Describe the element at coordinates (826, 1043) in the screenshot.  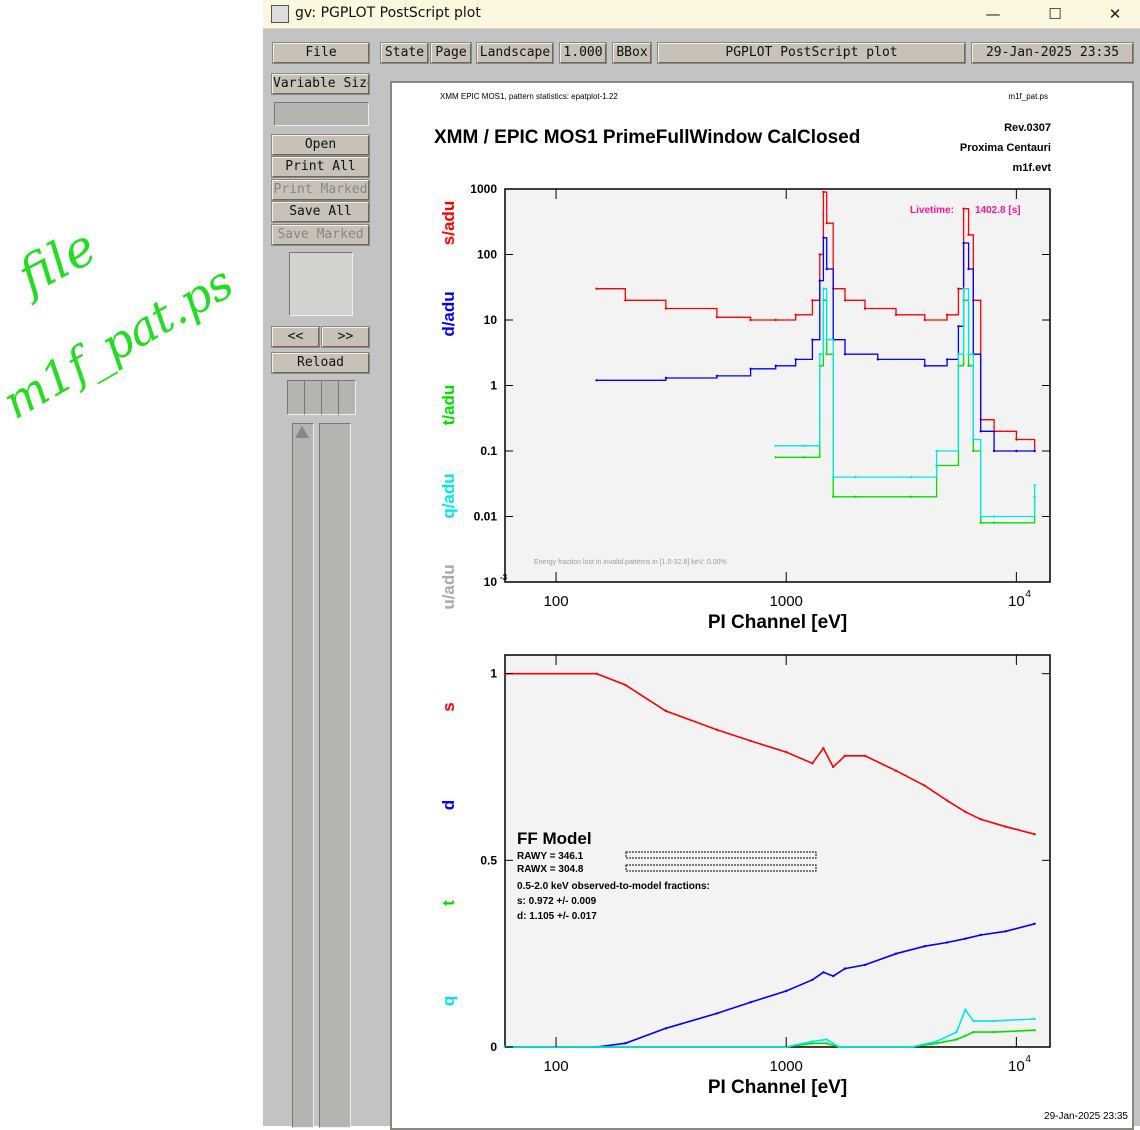
I see `data-point-t-bottom` at that location.